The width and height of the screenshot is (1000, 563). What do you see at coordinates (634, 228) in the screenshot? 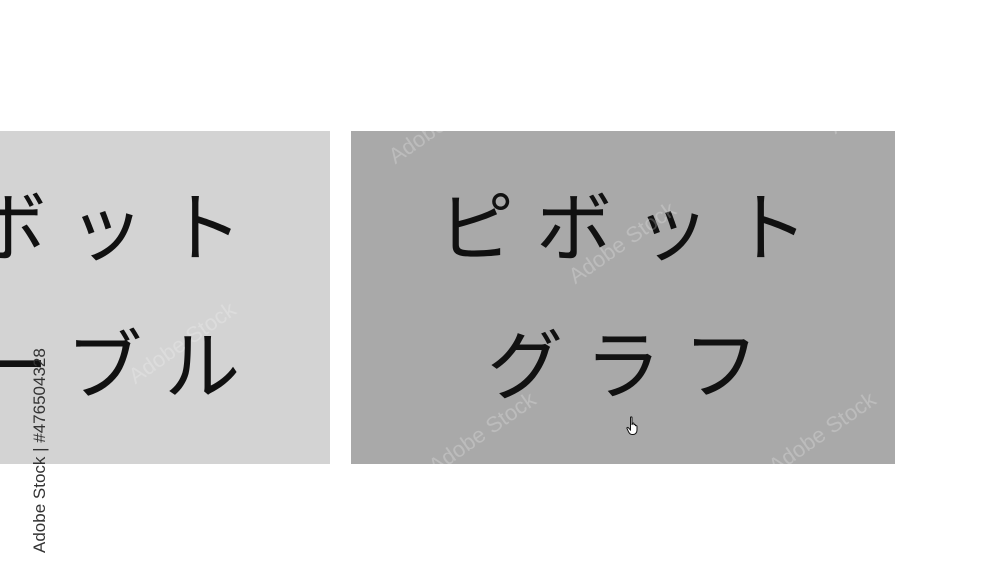
I see `pivot-chart-line-1: ピボット` at bounding box center [634, 228].